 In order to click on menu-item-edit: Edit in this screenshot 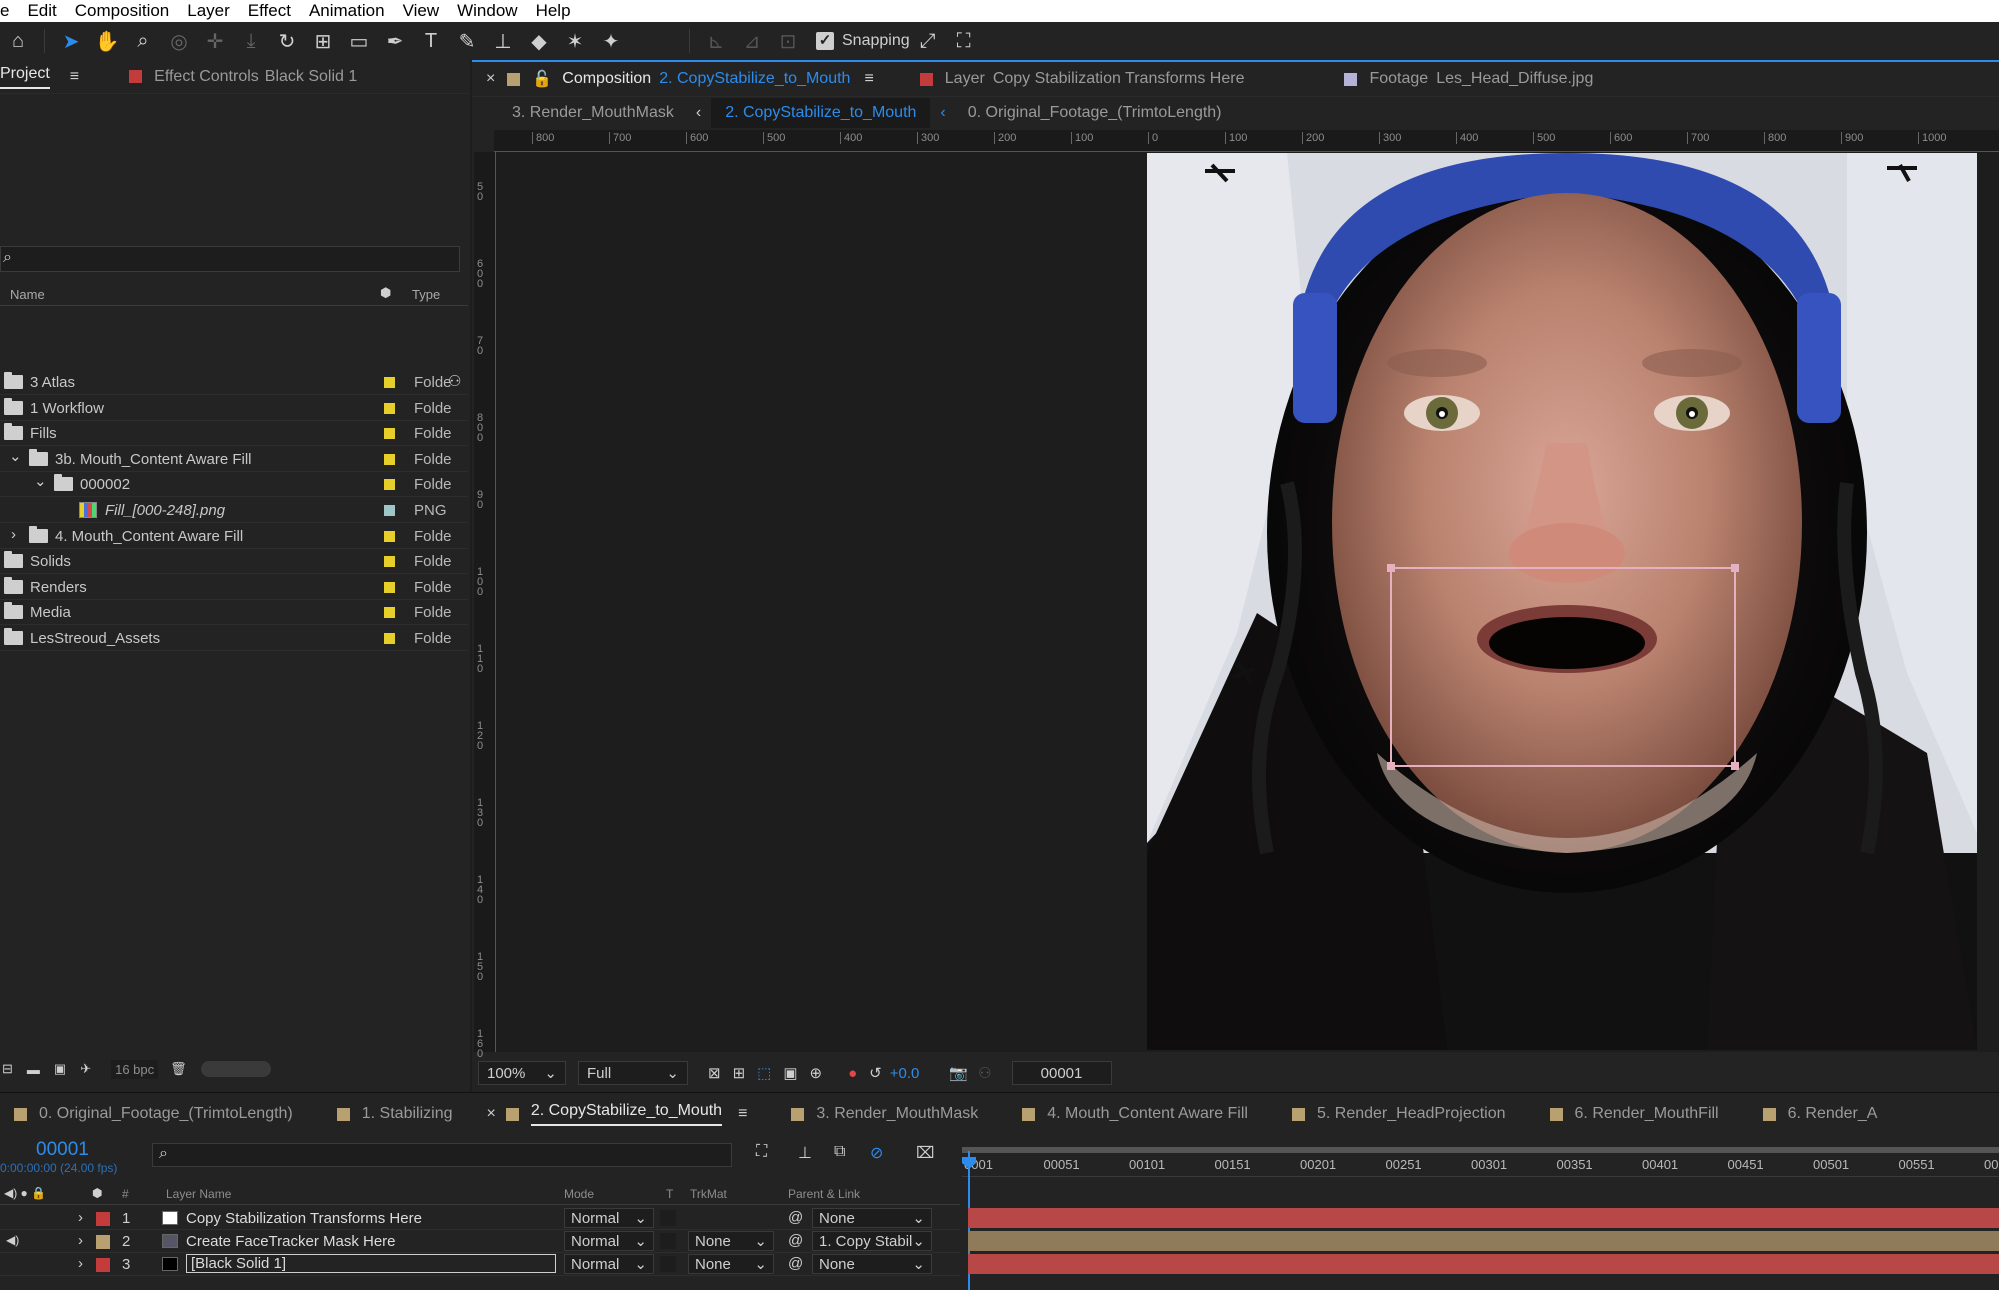, I will do `click(41, 11)`.